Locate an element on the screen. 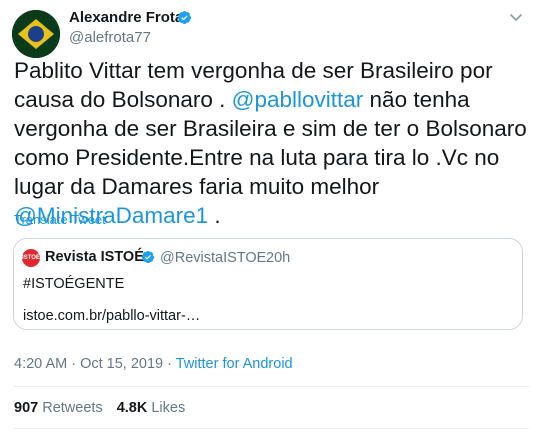 Image resolution: width=538 pixels, height=433 pixels. tweet-stats: 907 Retweets 4.8K Likes is located at coordinates (99, 408).